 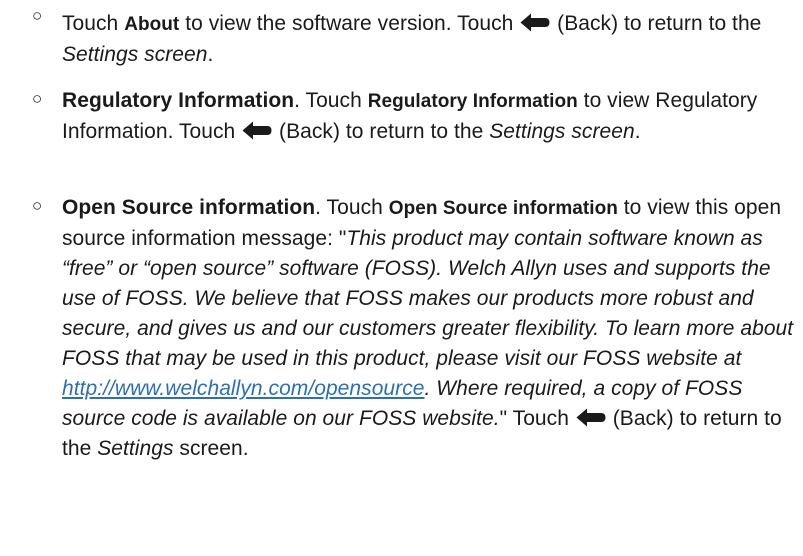 What do you see at coordinates (472, 101) in the screenshot?
I see `regulatory-information-label: Regulatory Information` at bounding box center [472, 101].